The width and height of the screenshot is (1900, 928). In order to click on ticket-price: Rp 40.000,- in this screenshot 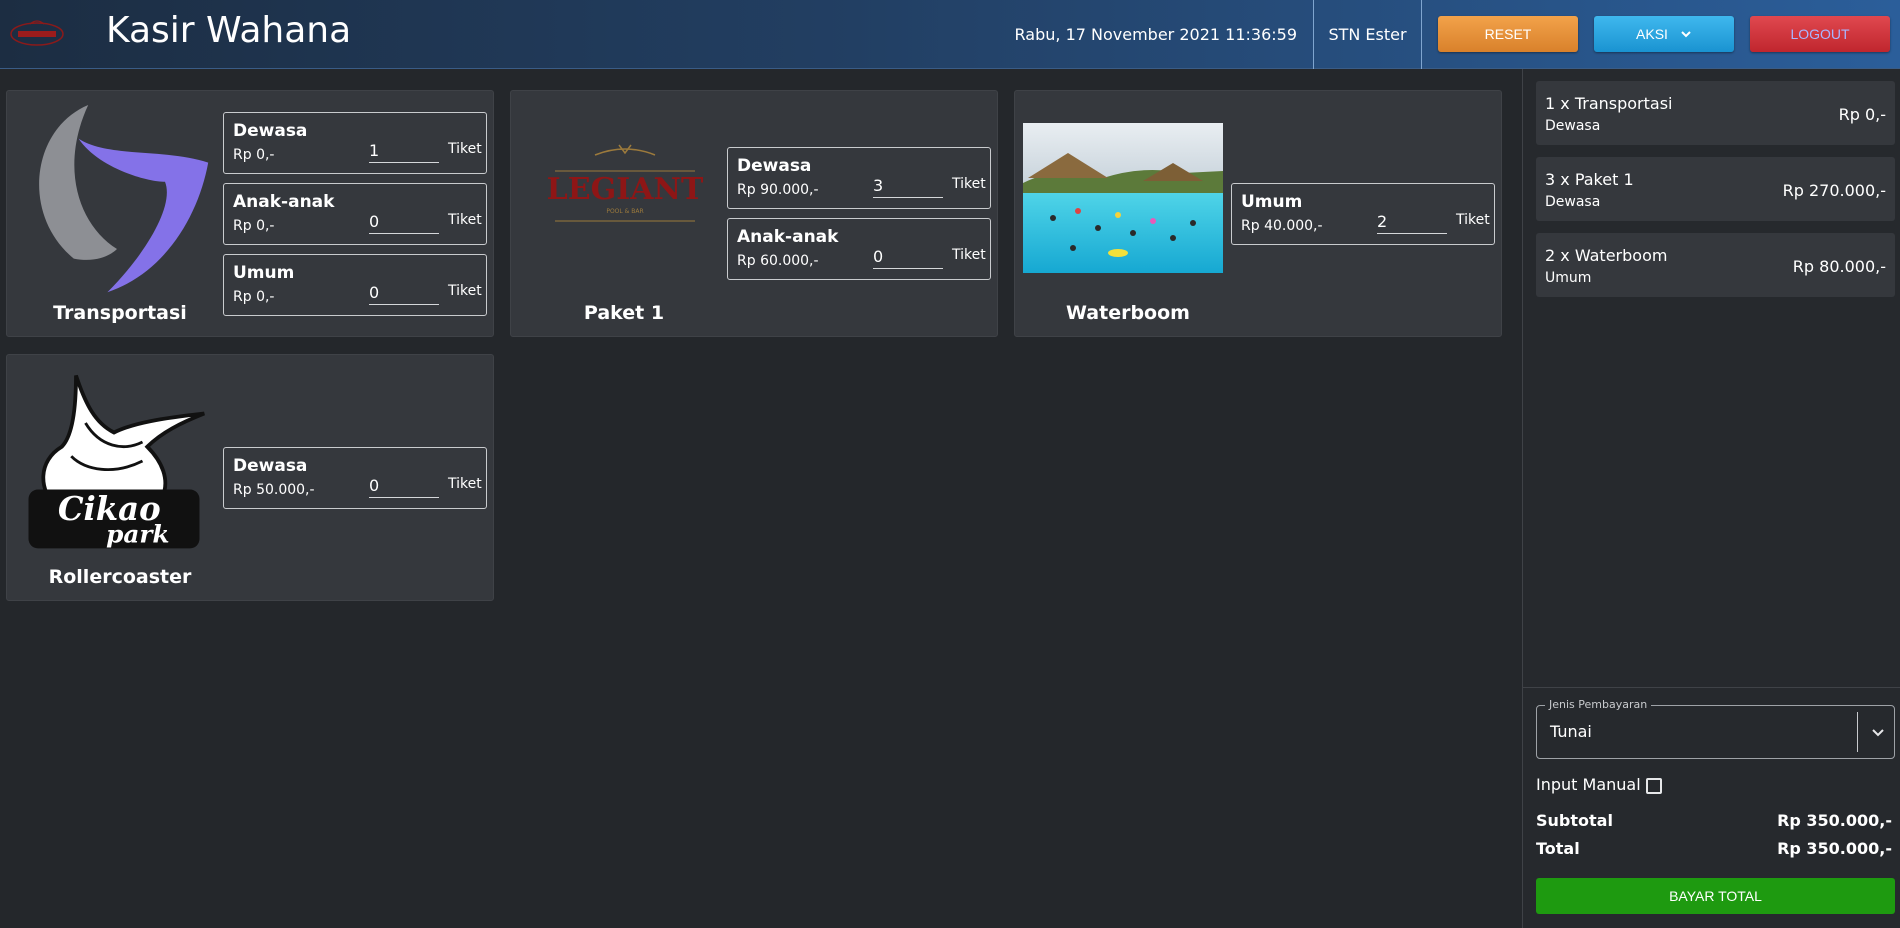, I will do `click(1282, 226)`.